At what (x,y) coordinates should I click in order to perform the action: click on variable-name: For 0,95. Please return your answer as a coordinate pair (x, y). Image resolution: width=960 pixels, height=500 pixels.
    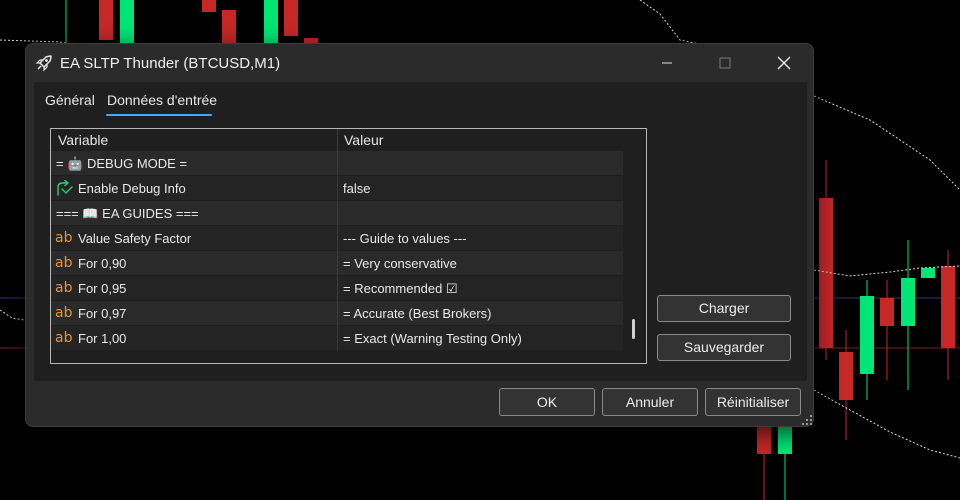
    Looking at the image, I should click on (102, 288).